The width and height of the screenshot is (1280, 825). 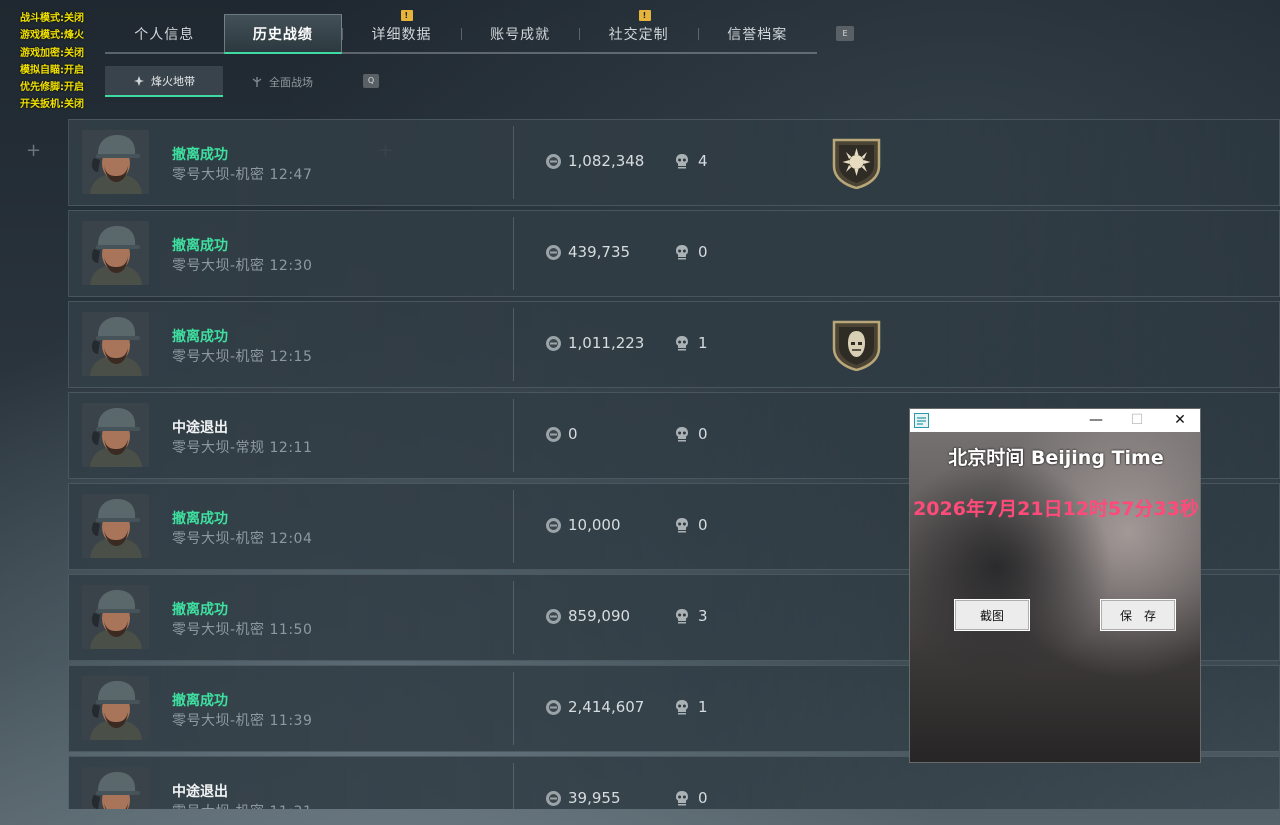 What do you see at coordinates (1096, 420) in the screenshot?
I see `minimize-button: —` at bounding box center [1096, 420].